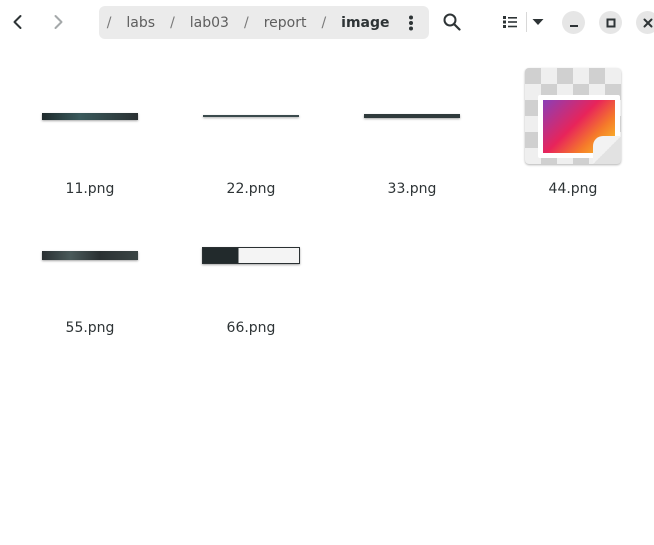 The height and width of the screenshot is (545, 654). What do you see at coordinates (209, 23) in the screenshot?
I see `breadcrumb-lab03: lab03` at bounding box center [209, 23].